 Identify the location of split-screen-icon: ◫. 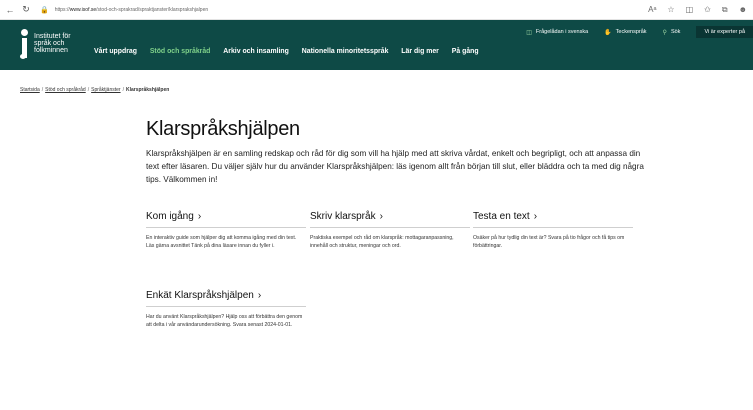
(690, 10).